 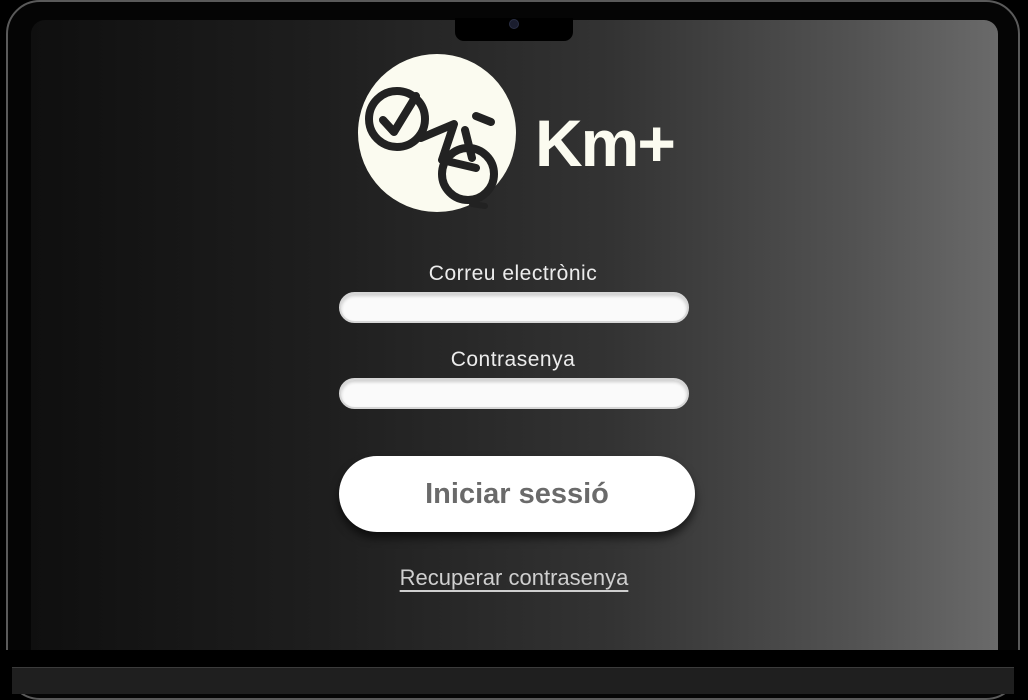 I want to click on recover-password-link: Recuperar contrasenya, so click(x=514, y=578).